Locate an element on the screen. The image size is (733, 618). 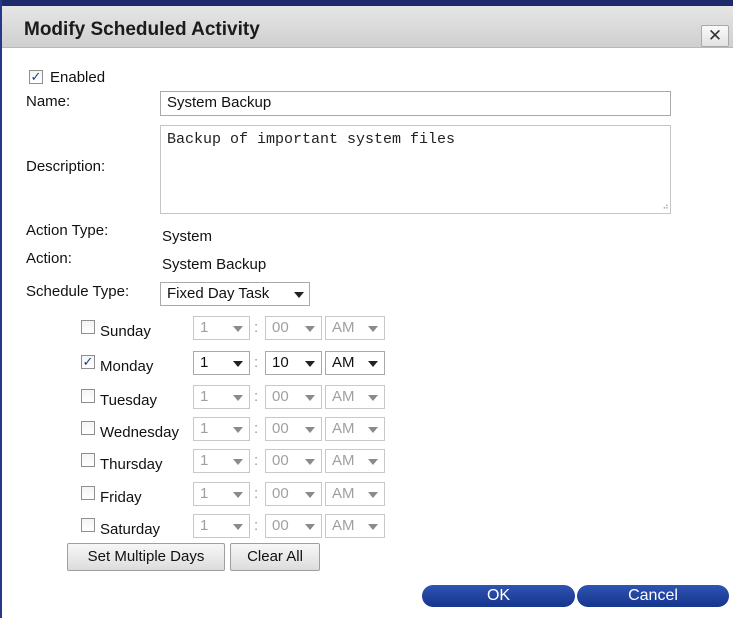
schedule-type-select: Fixed Day Task is located at coordinates (235, 294).